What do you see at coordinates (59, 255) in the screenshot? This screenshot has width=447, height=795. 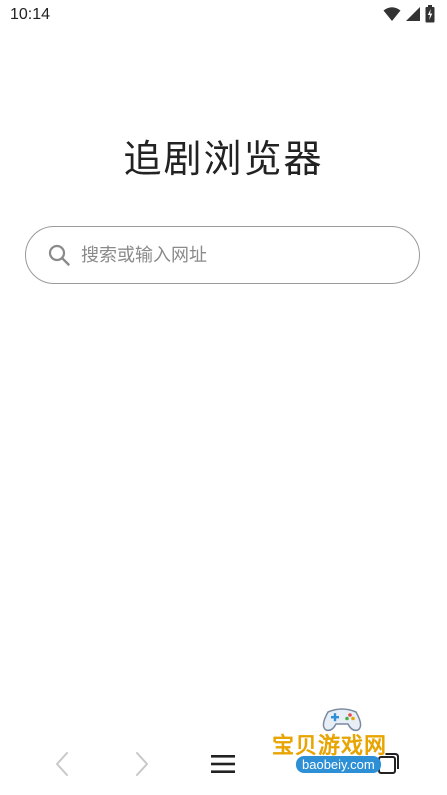 I see `search-icon` at bounding box center [59, 255].